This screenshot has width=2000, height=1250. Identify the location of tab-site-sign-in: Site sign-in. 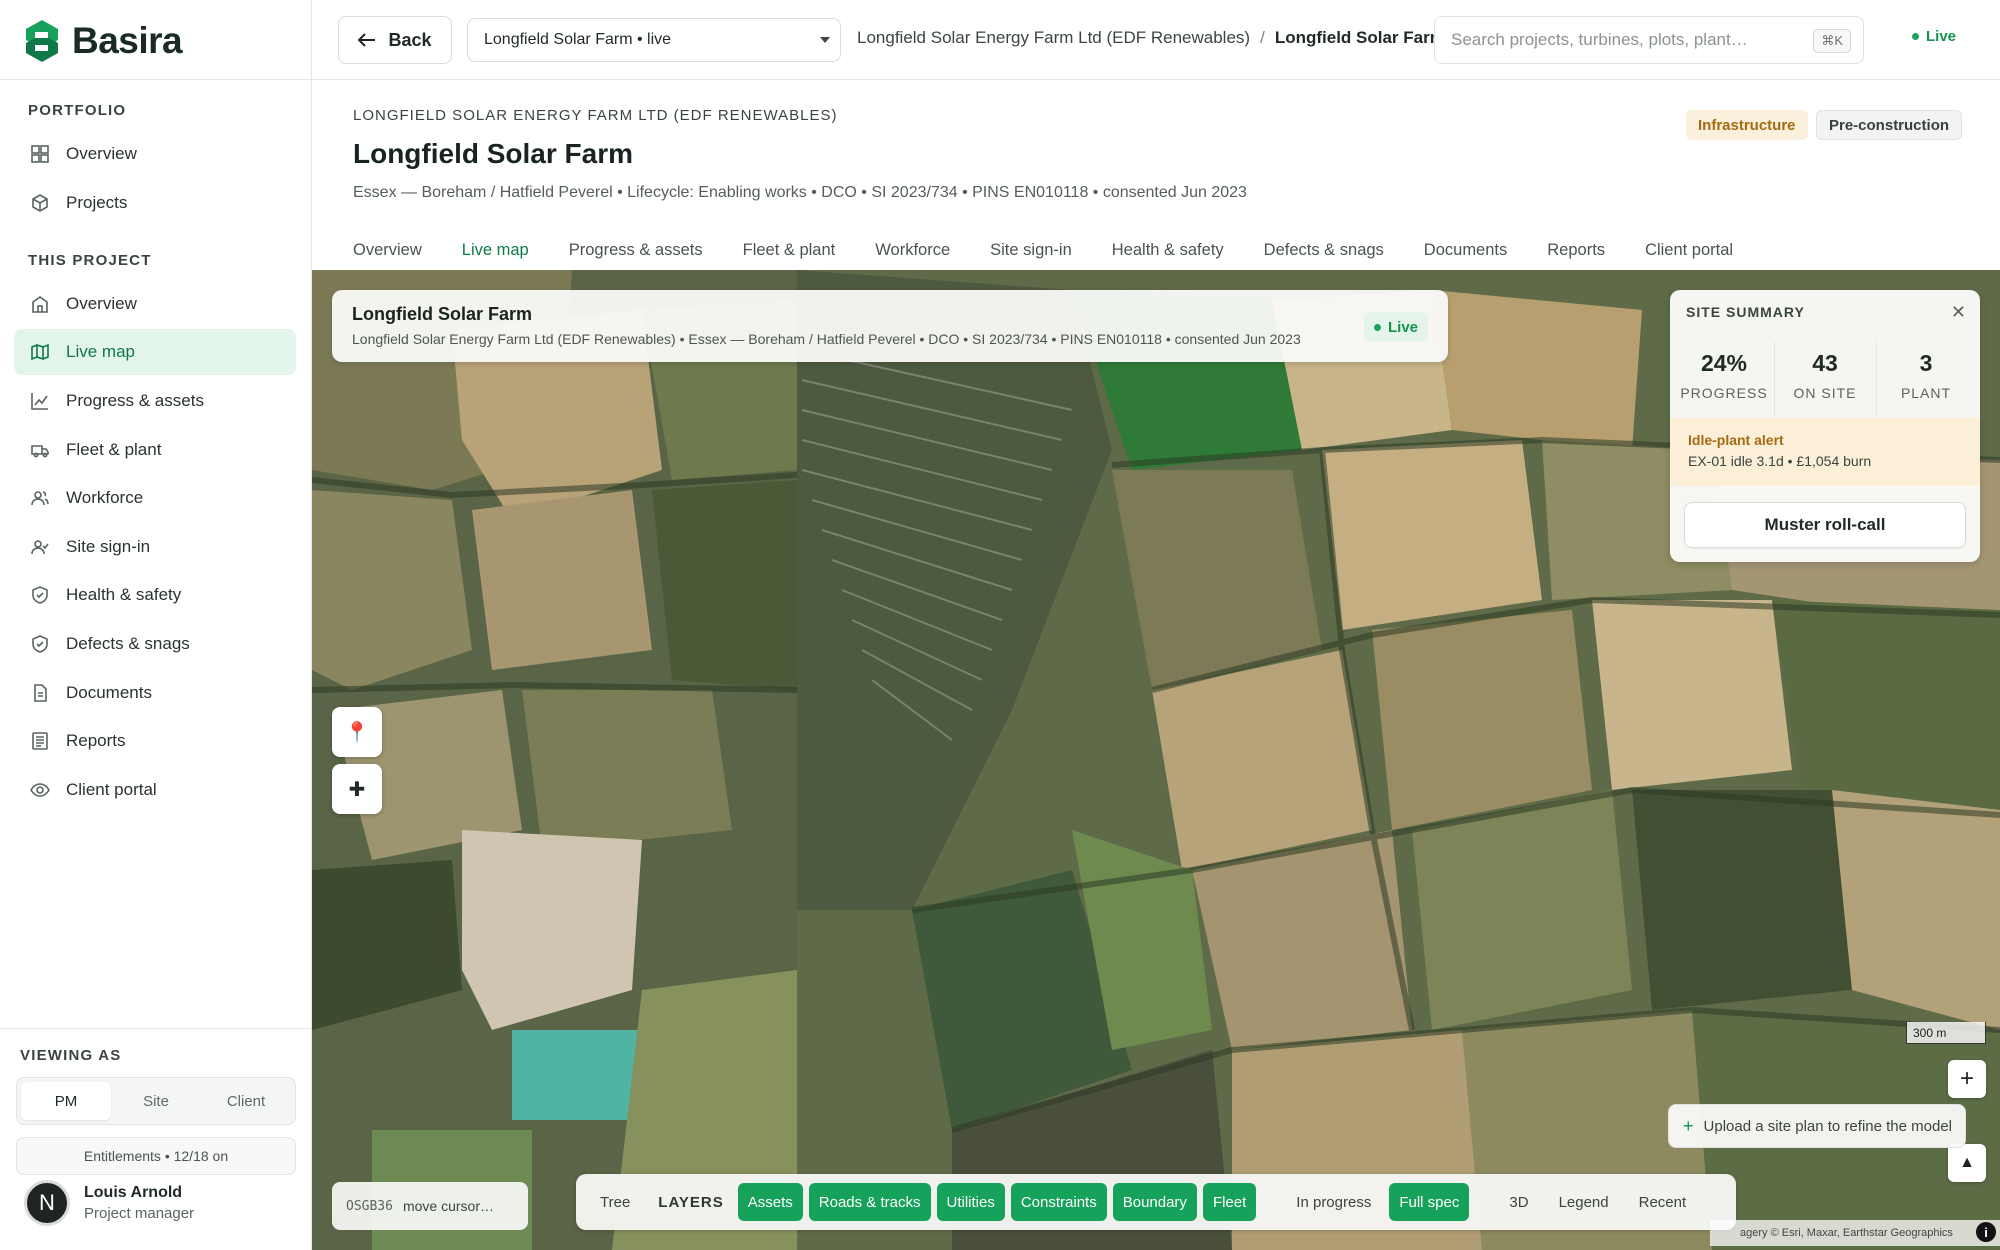
(1031, 250).